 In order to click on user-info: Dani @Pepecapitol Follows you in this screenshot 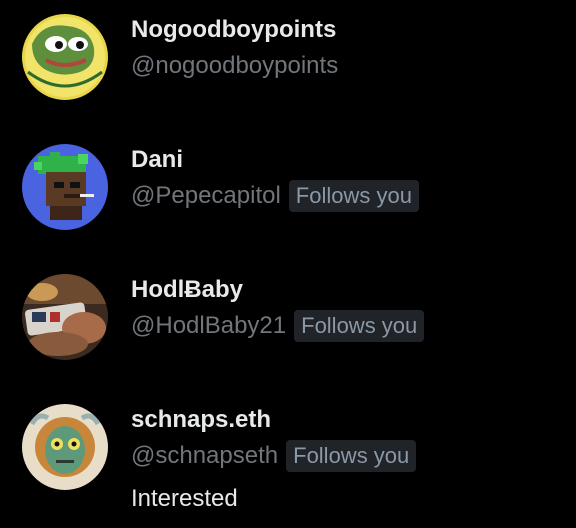, I will do `click(275, 179)`.